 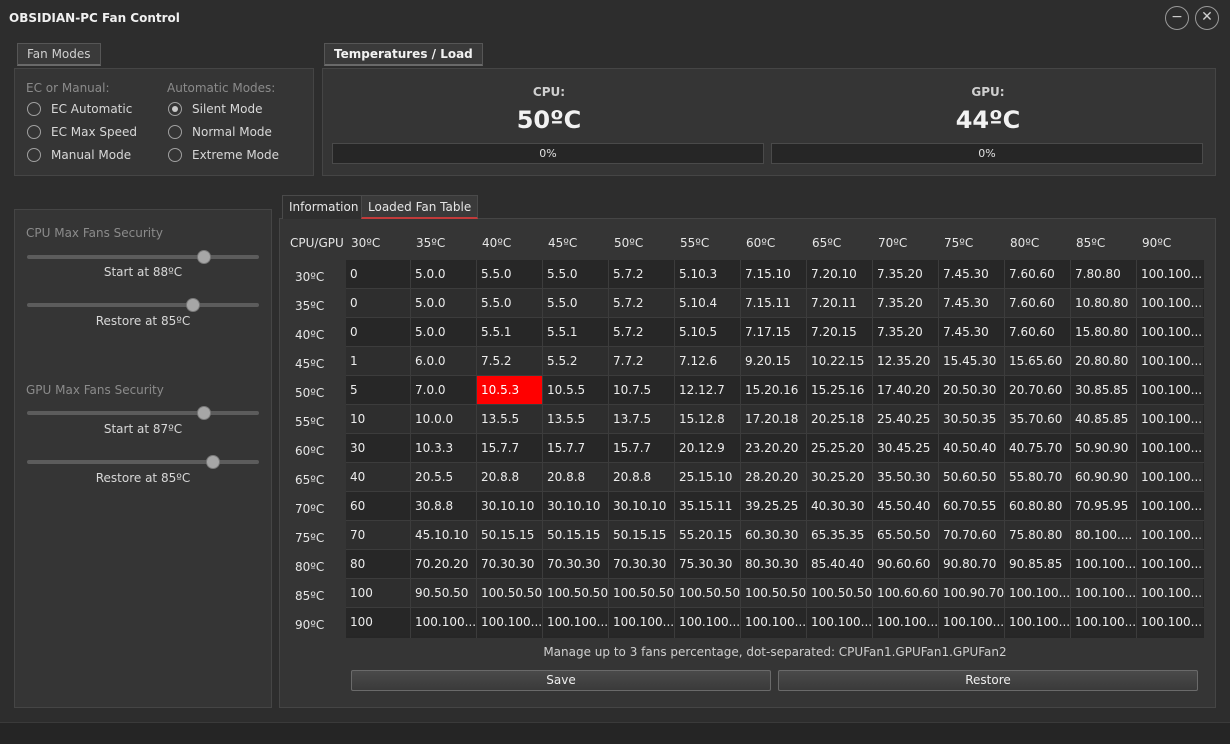 What do you see at coordinates (773, 361) in the screenshot?
I see `fan-table-cell: 9.20.15` at bounding box center [773, 361].